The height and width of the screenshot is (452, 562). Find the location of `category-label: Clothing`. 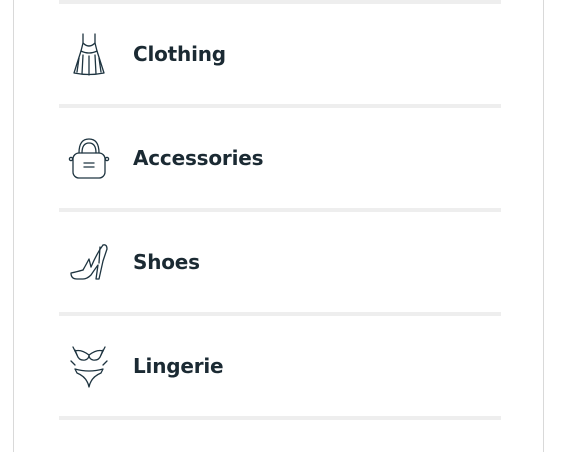

category-label: Clothing is located at coordinates (179, 54).